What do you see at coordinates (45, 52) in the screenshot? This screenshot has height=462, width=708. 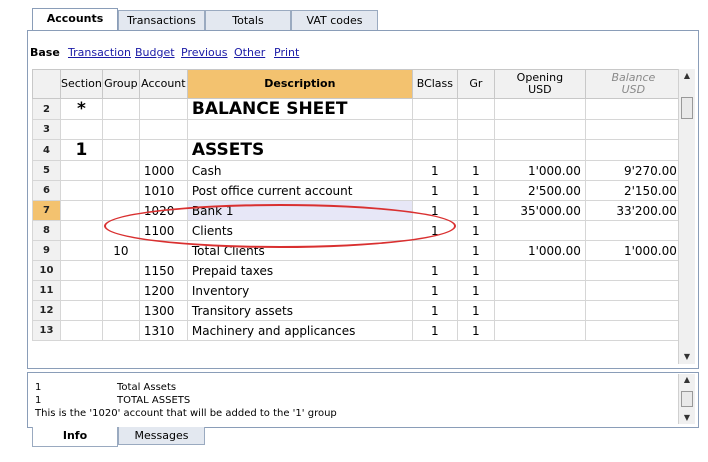 I see `view-base: Base` at bounding box center [45, 52].